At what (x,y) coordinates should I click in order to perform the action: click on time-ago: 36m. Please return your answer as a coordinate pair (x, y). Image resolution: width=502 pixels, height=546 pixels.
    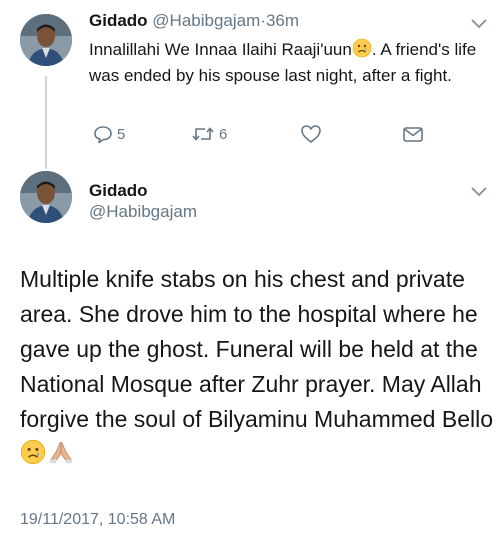
    Looking at the image, I should click on (282, 20).